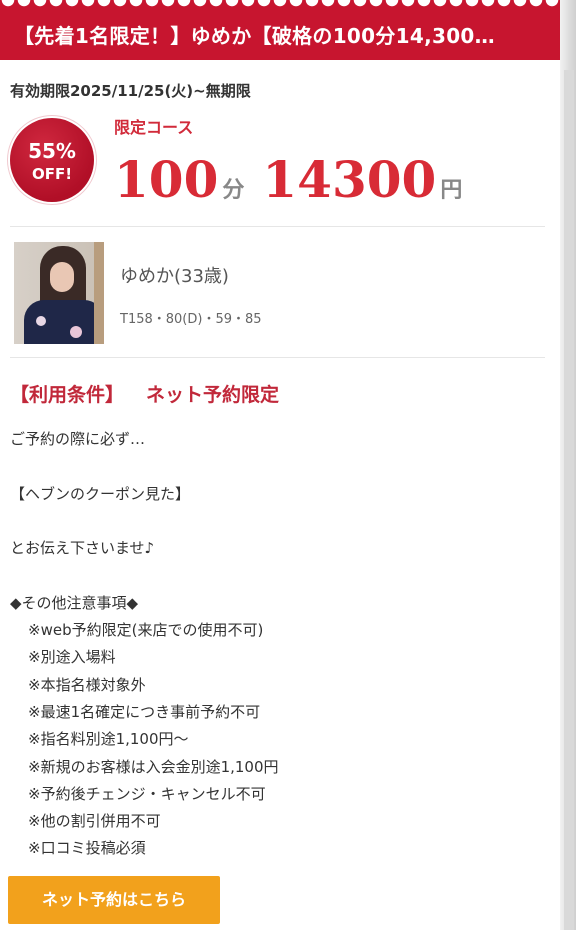 Image resolution: width=576 pixels, height=930 pixels. Describe the element at coordinates (277, 357) in the screenshot. I see `divider-middle` at that location.